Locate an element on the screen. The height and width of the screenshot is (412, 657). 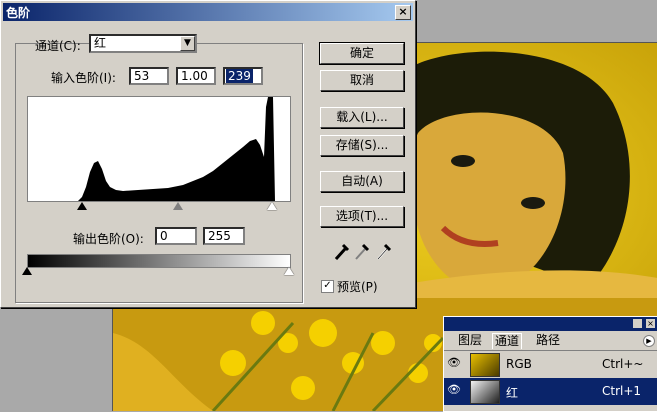
input-black-slider is located at coordinates (82, 206).